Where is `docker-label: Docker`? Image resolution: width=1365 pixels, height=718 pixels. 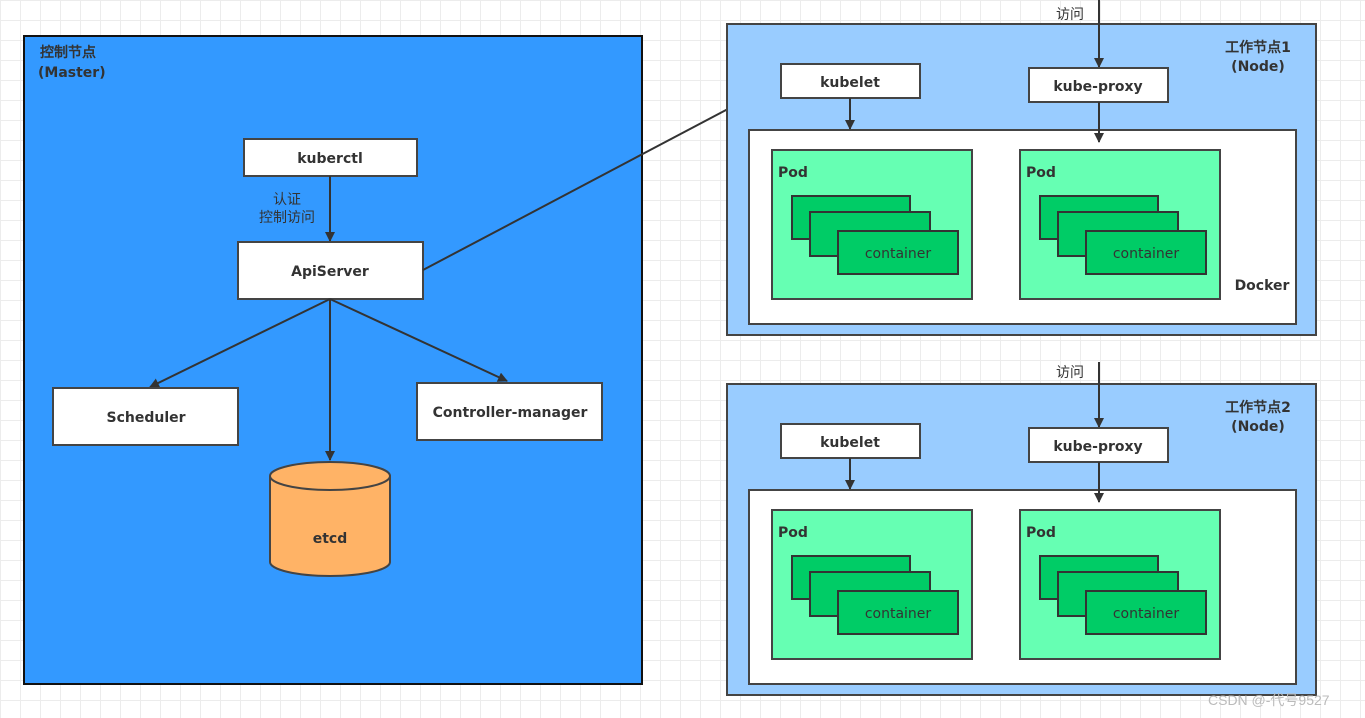
docker-label: Docker is located at coordinates (1262, 286).